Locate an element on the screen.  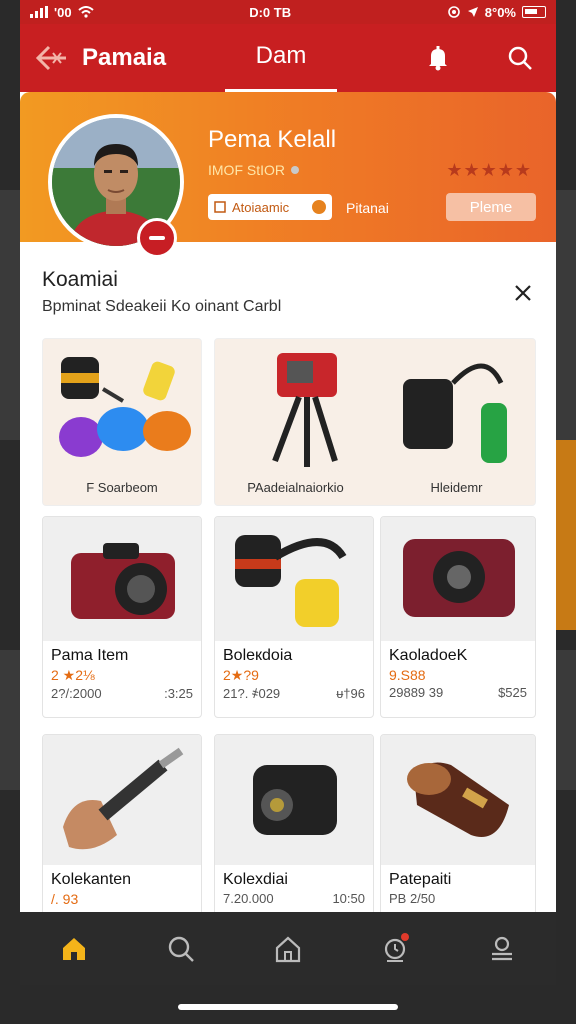
action-camera-icon is located at coordinates (295, 800).